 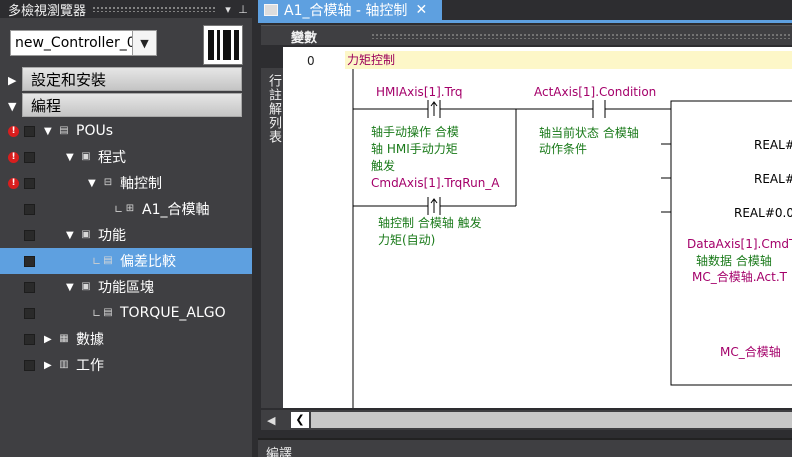 I want to click on program-folder-icon: ▣, so click(x=86, y=156).